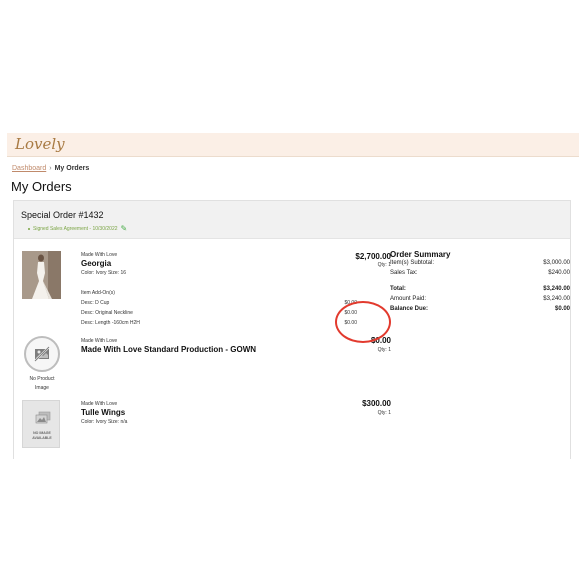 The width and height of the screenshot is (580, 580). Describe the element at coordinates (480, 309) in the screenshot. I see `summary-balance-due: Balance Due: $0.00` at that location.